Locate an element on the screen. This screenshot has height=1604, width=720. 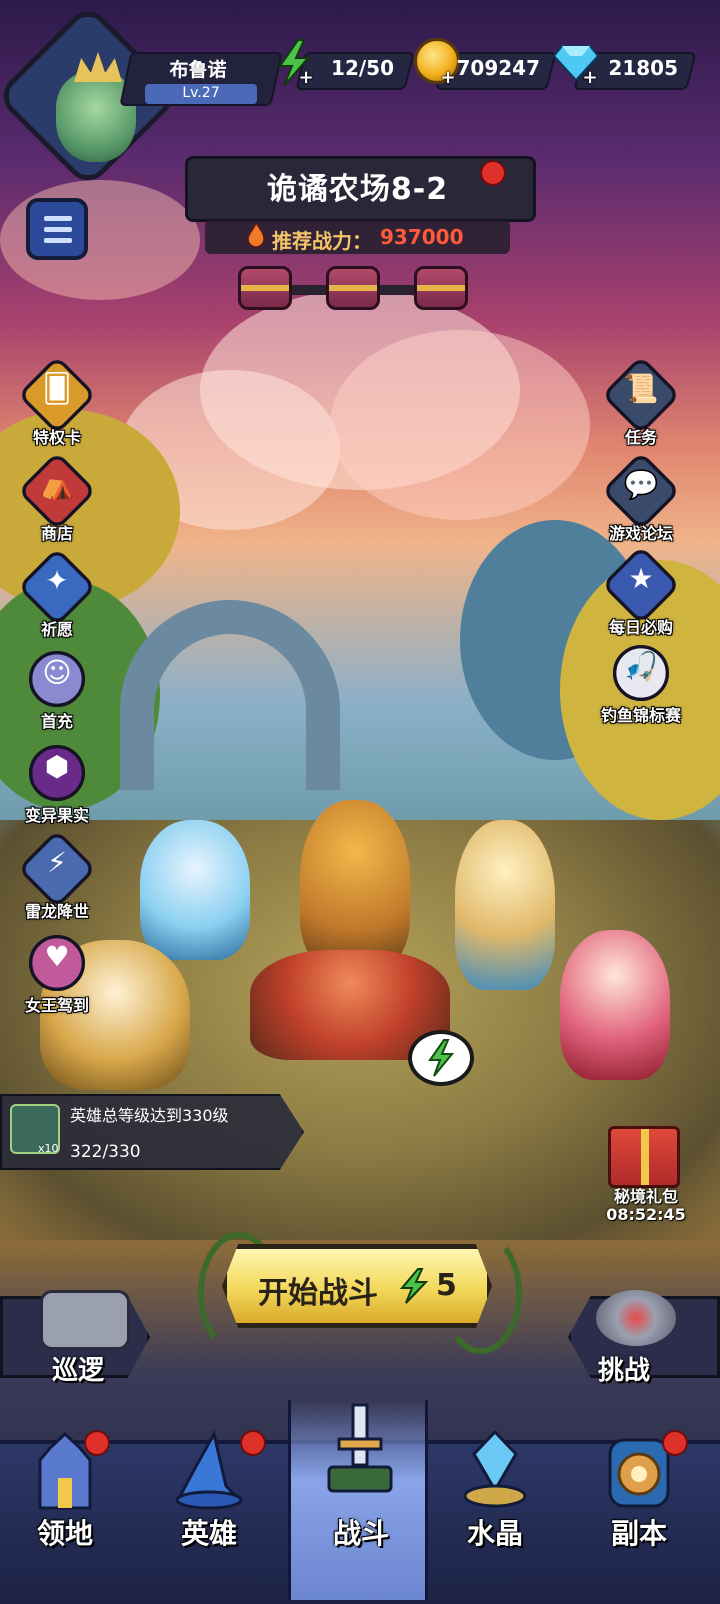
quest-reward-multiplier: x10 is located at coordinates (48, 1148).